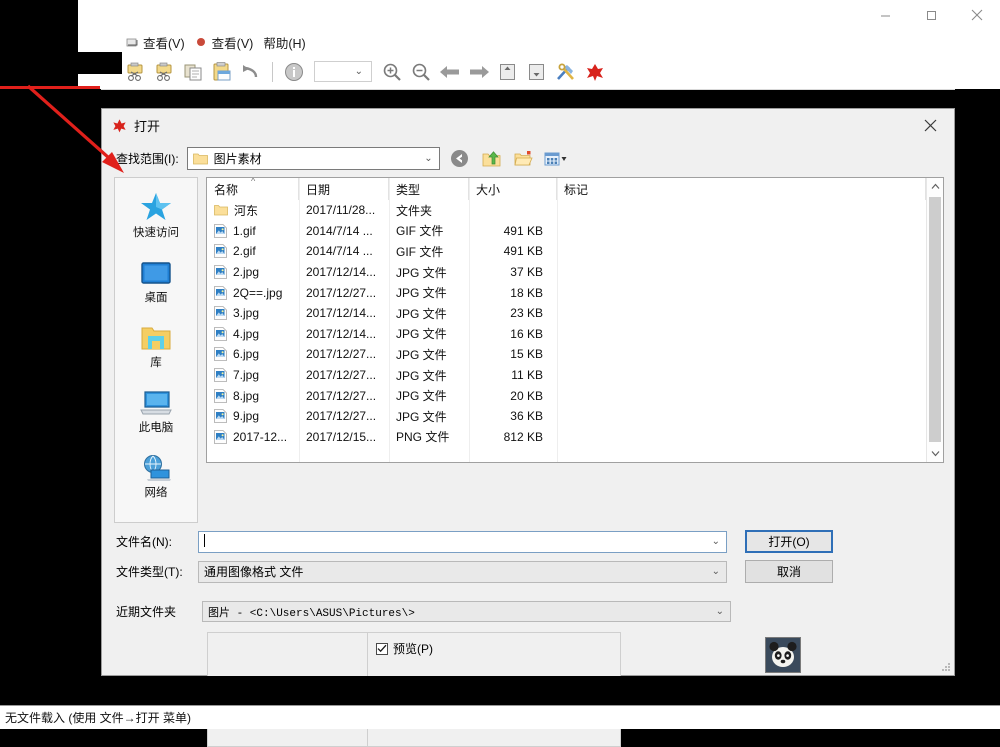  What do you see at coordinates (931, 15) in the screenshot?
I see `maximize-button` at bounding box center [931, 15].